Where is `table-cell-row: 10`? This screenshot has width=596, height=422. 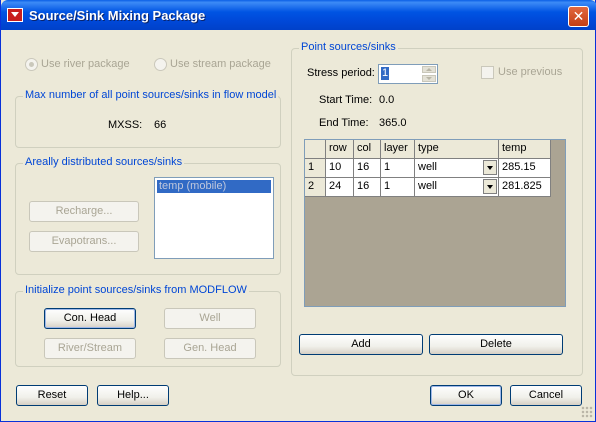 table-cell-row: 10 is located at coordinates (340, 168).